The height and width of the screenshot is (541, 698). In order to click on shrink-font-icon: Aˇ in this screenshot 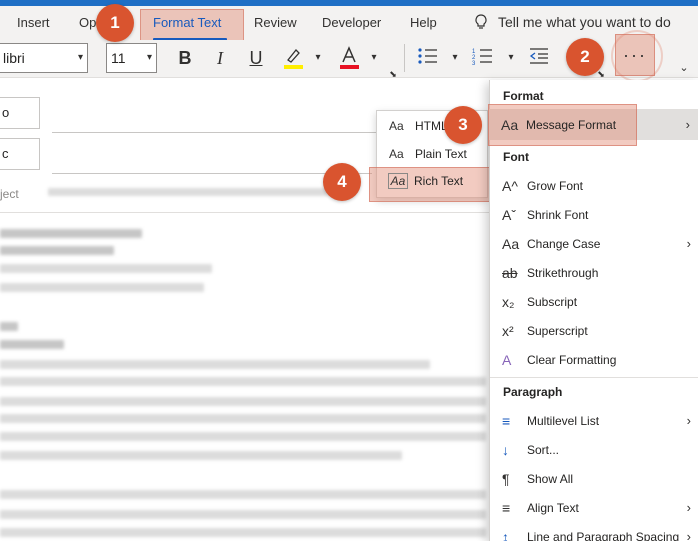, I will do `click(509, 214)`.